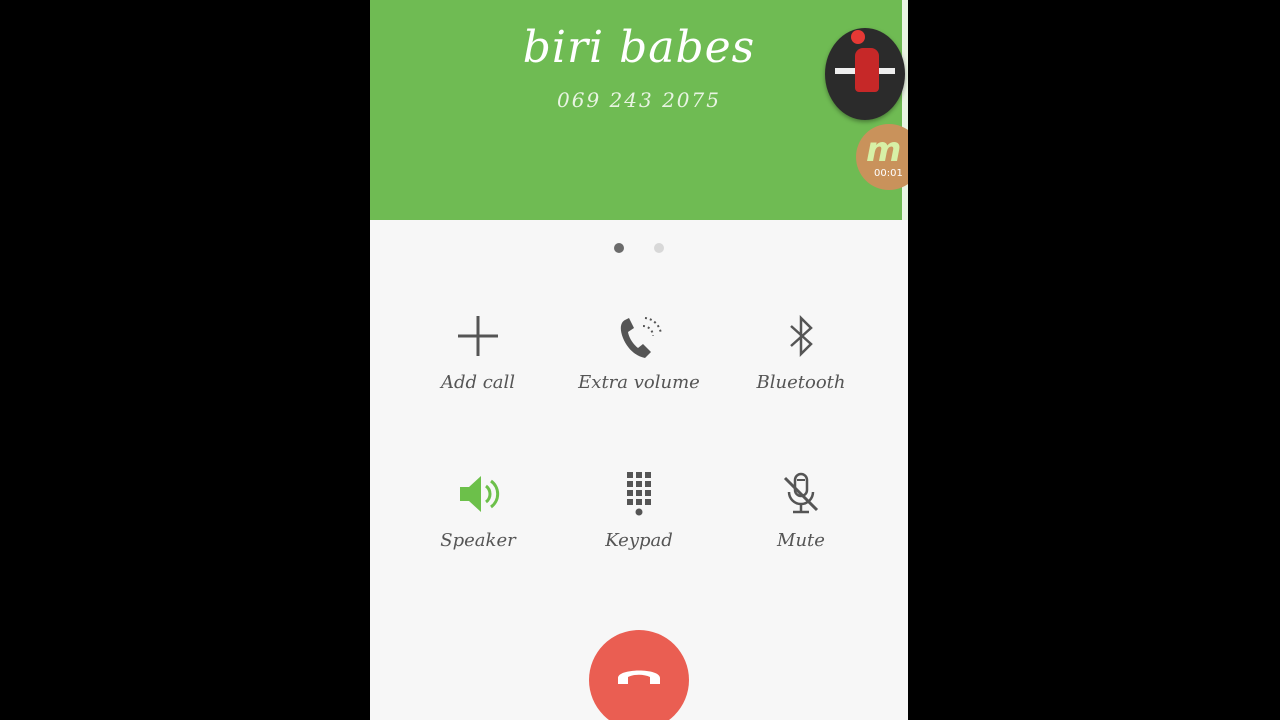 The height and width of the screenshot is (720, 1280). What do you see at coordinates (478, 540) in the screenshot?
I see `speaker-label: Speaker` at bounding box center [478, 540].